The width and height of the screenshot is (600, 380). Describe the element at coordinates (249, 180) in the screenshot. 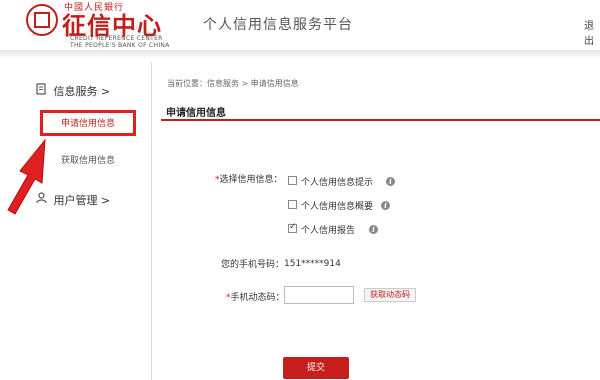

I see `select-credit-info-label: *选择信用信息：` at that location.